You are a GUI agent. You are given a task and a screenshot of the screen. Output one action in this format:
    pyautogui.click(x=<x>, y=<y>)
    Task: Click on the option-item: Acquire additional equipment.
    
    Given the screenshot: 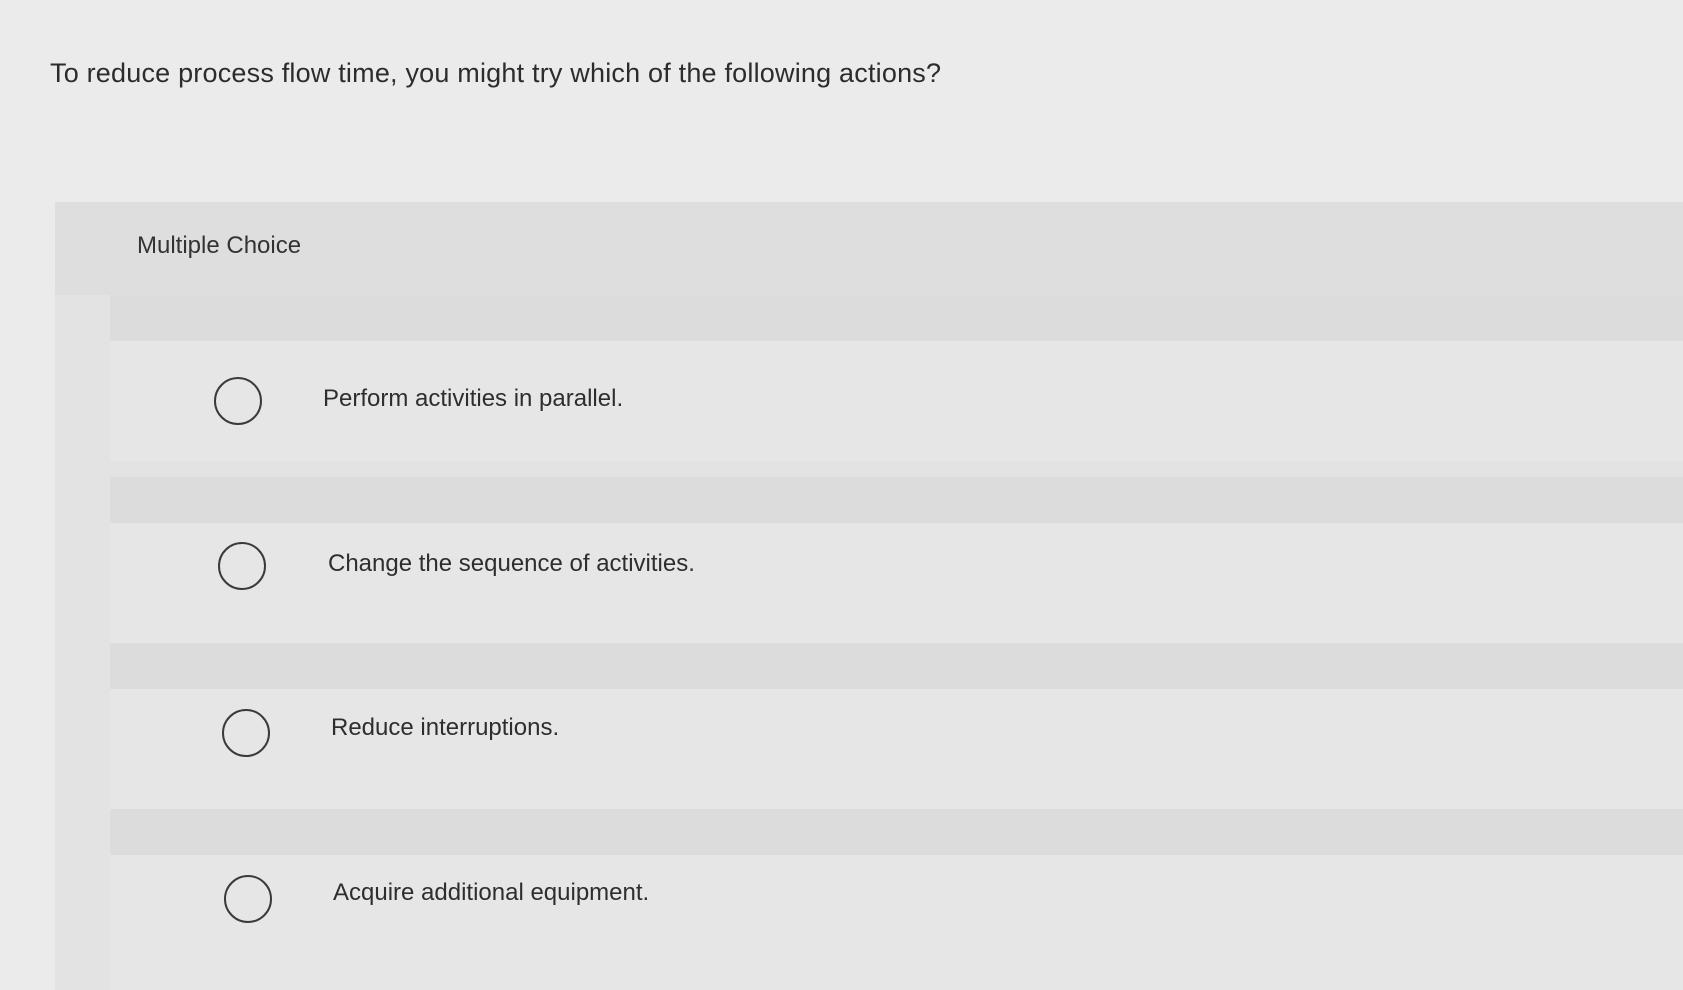 What is the action you would take?
    pyautogui.click(x=896, y=922)
    